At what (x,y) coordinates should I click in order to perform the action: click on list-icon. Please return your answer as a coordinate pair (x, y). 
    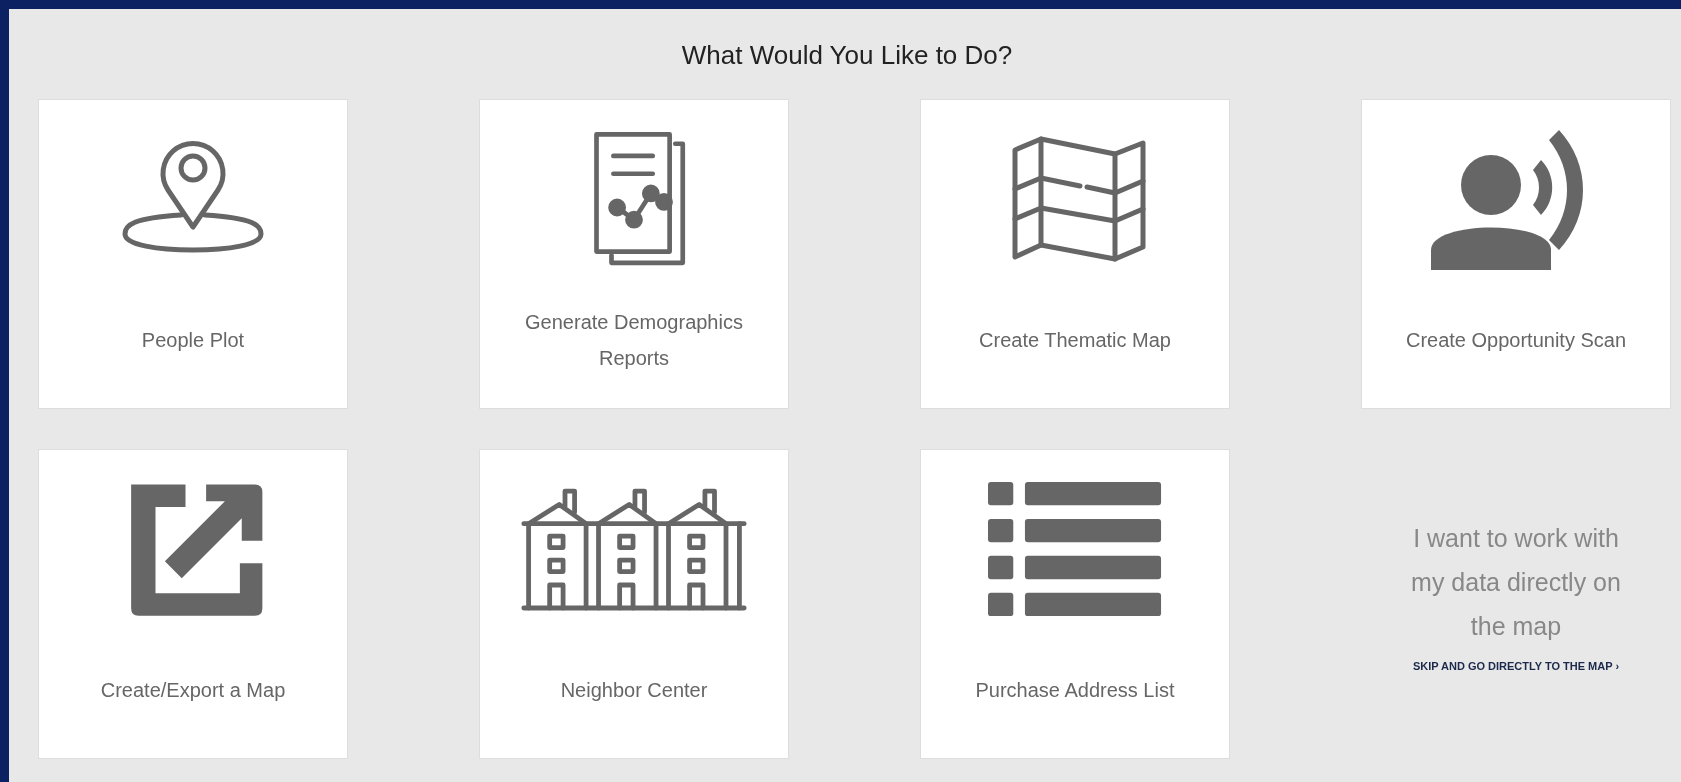
    Looking at the image, I should click on (1075, 550).